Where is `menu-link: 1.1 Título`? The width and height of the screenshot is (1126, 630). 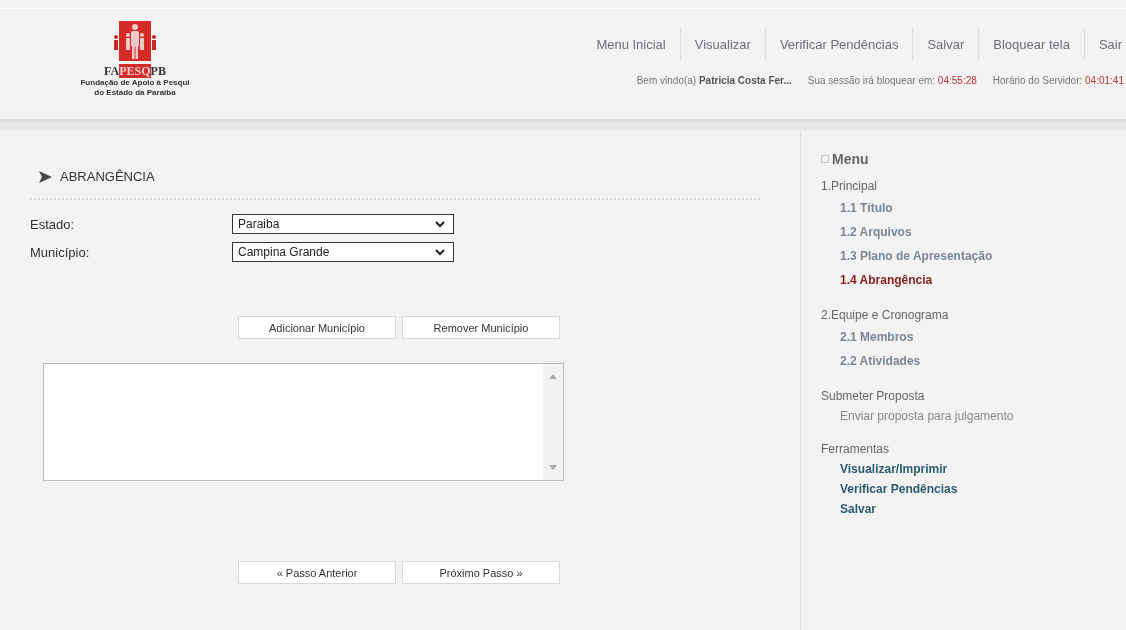
menu-link: 1.1 Título is located at coordinates (857, 208).